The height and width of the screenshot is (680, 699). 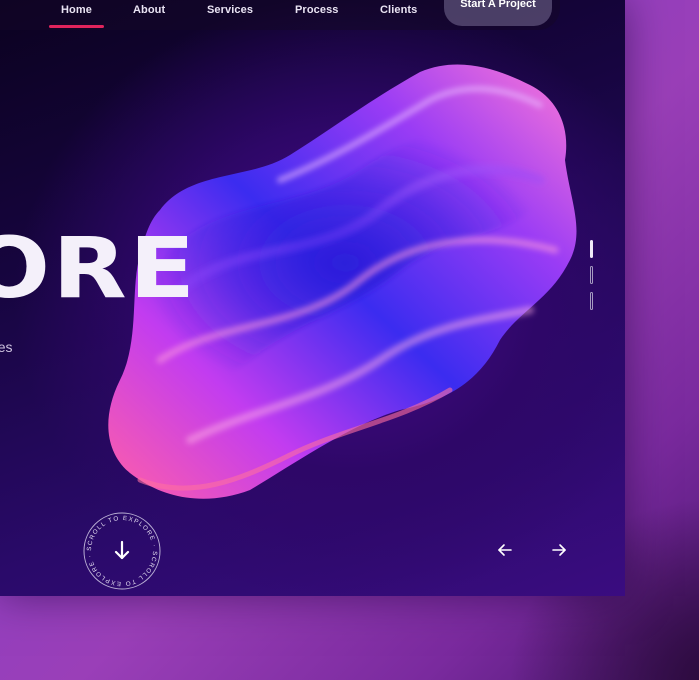 I want to click on scroll-to-explore-badge: SCROLL TO EXPLORE · SCROLL TO EXPLORE ·, so click(x=122, y=551).